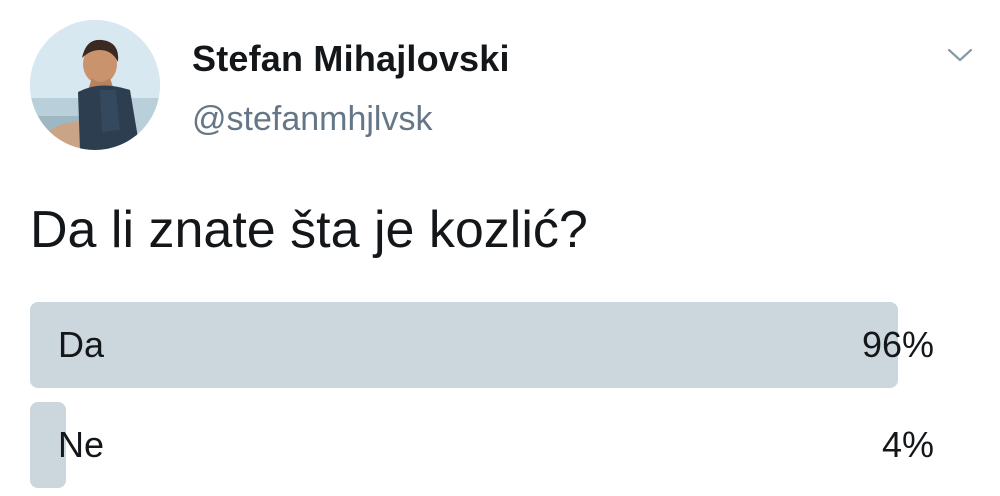 This screenshot has width=1000, height=496. Describe the element at coordinates (309, 230) in the screenshot. I see `tweet-text: Da li znate šta je kozlić?` at that location.